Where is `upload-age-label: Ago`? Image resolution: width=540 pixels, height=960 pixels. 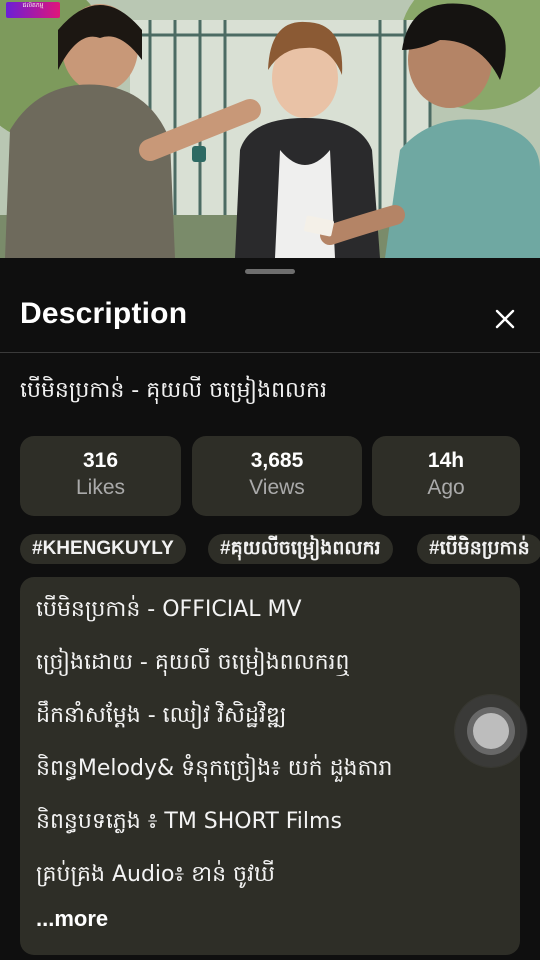
upload-age-label: Ago is located at coordinates (446, 487).